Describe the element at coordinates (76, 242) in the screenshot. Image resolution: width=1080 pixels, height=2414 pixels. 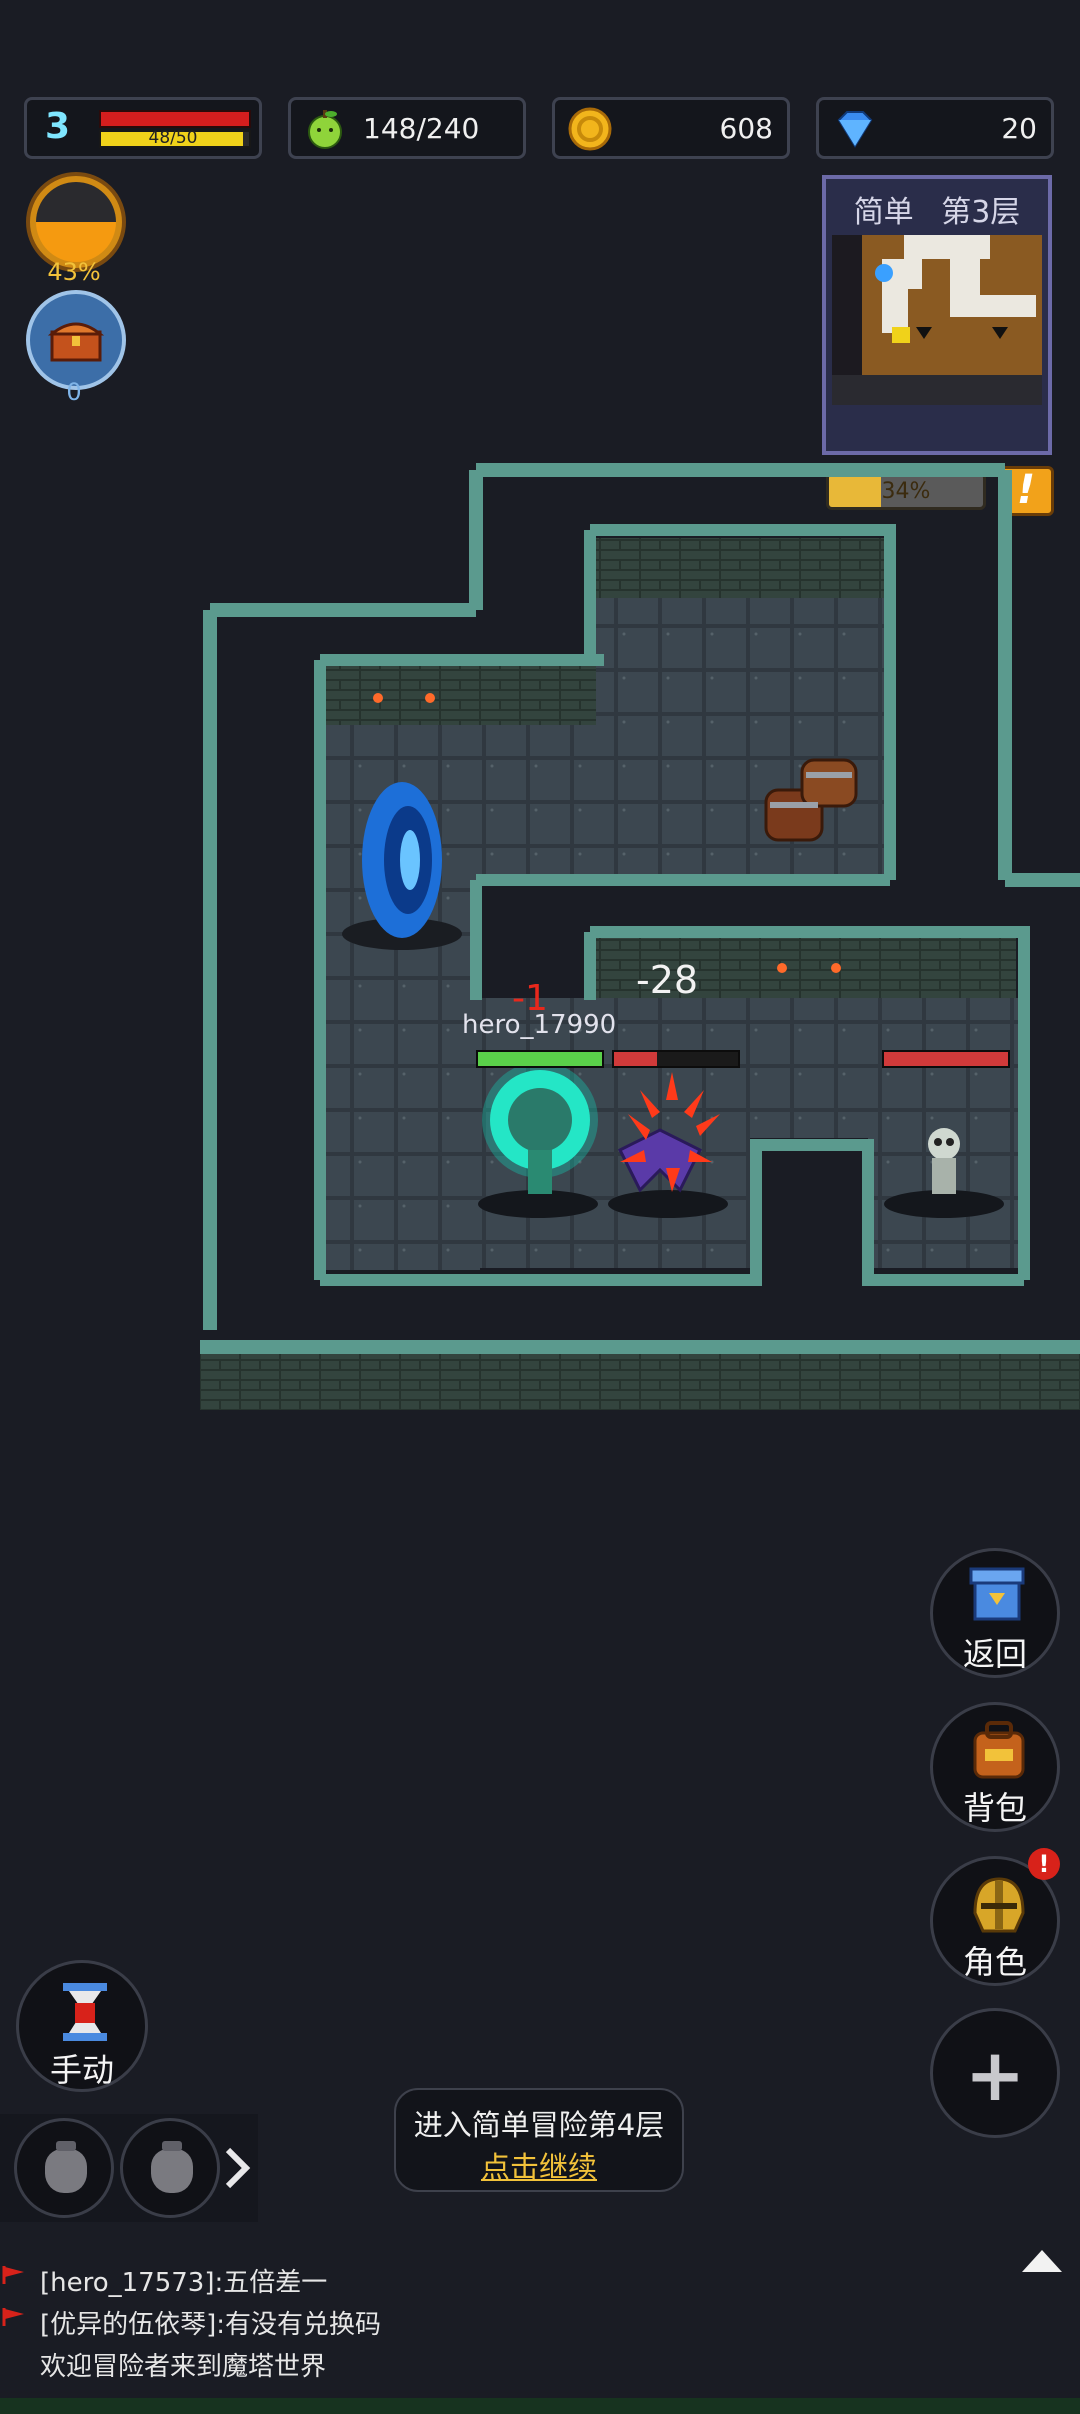
I see `power-orb-fill` at that location.